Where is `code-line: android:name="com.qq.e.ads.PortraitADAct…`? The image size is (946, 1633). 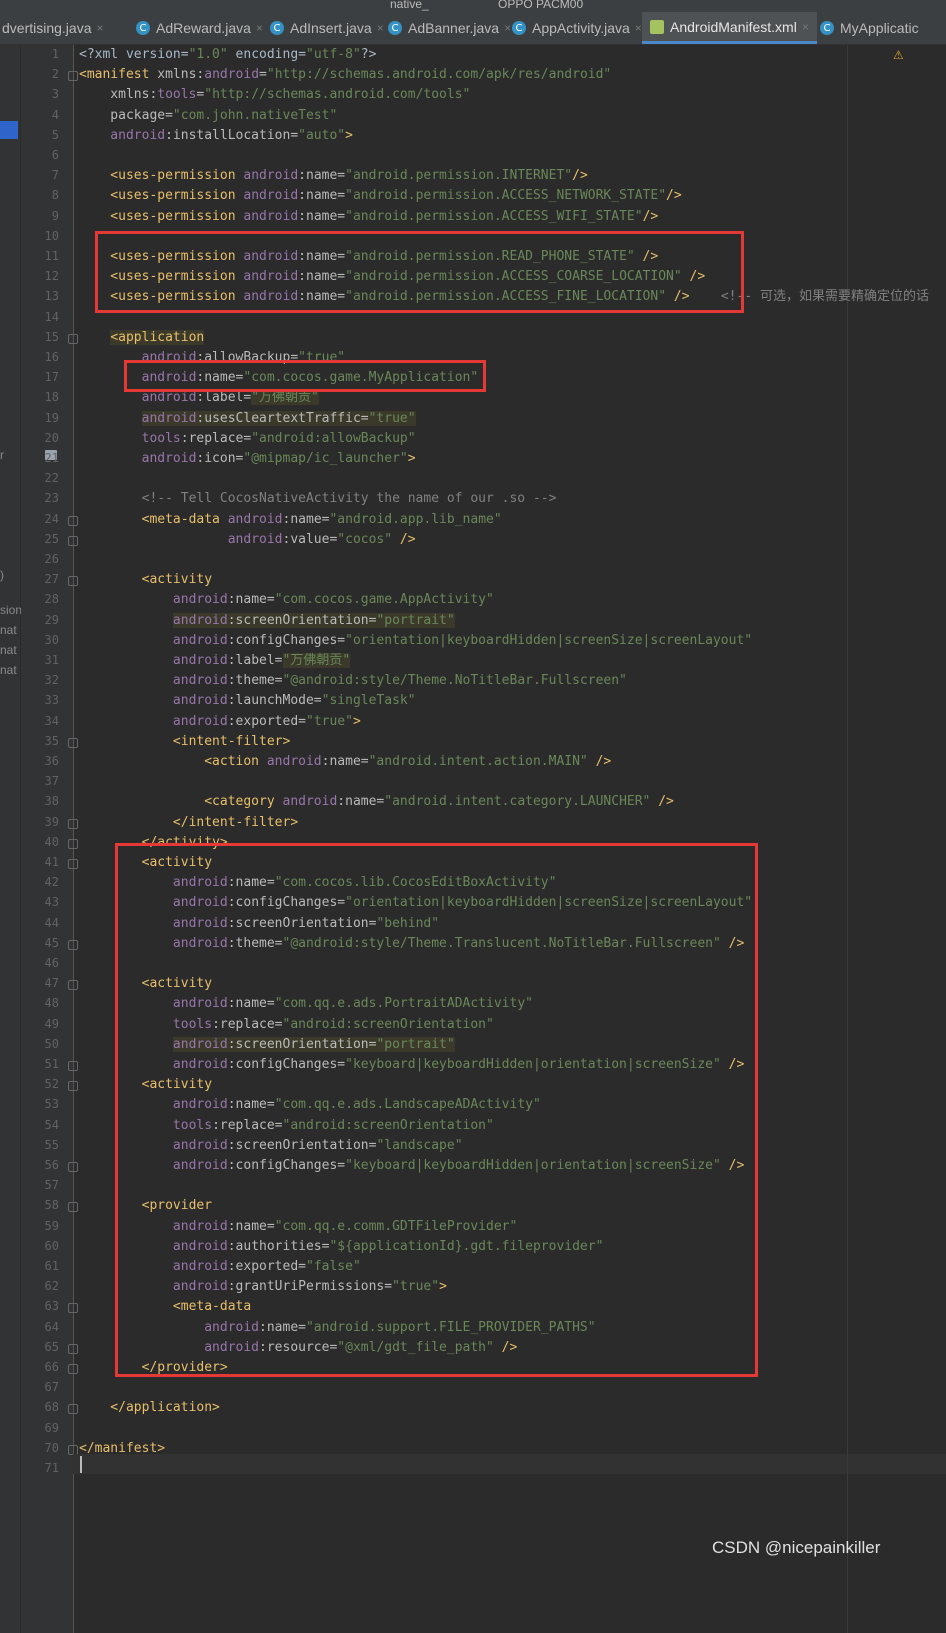
code-line: android:name="com.qq.e.ads.PortraitADAct… is located at coordinates (306, 1004).